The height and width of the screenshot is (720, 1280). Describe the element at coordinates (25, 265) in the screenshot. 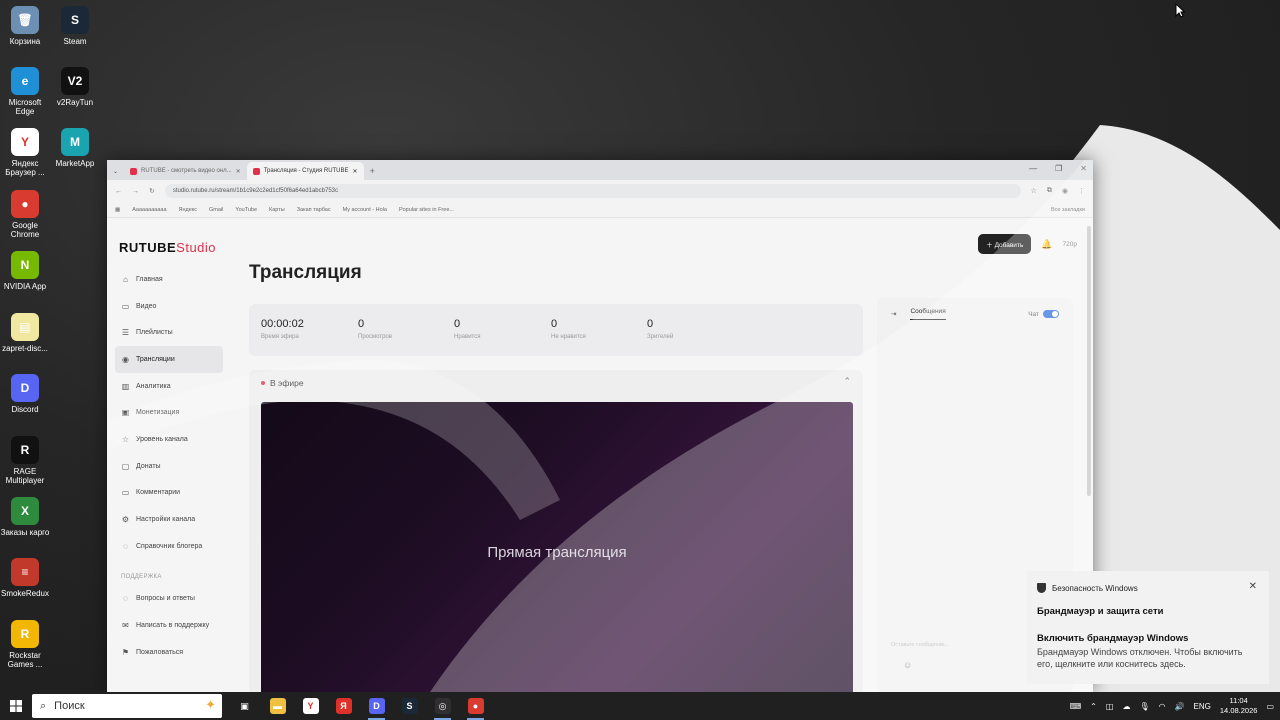

I see `nvidia-icon: N` at that location.